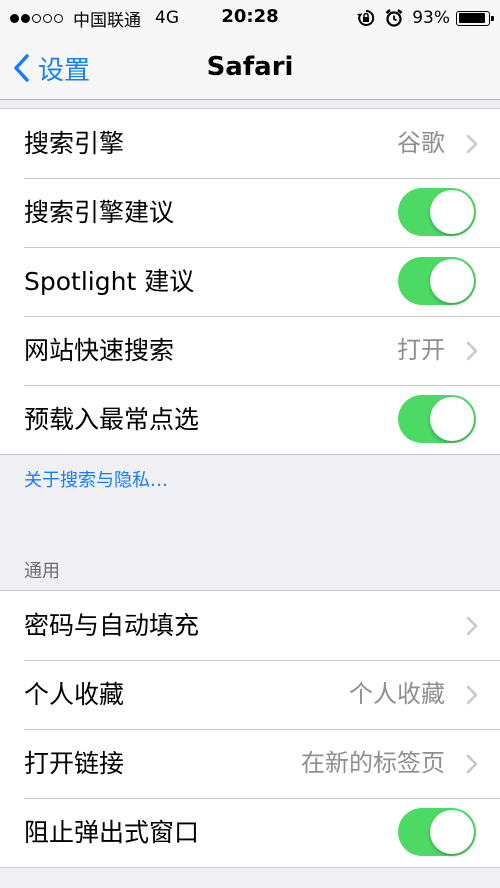 The height and width of the screenshot is (888, 500). Describe the element at coordinates (112, 625) in the screenshot. I see `row-label: 密码与自动填充` at that location.